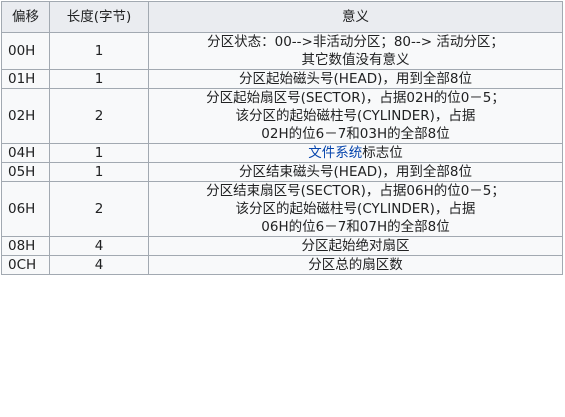 The image size is (565, 417). What do you see at coordinates (382, 153) in the screenshot?
I see `meaning-text: 标志位` at bounding box center [382, 153].